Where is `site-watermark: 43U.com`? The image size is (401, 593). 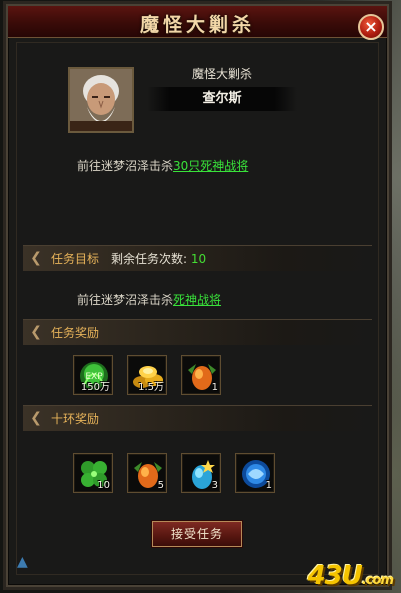 site-watermark: 43U.com is located at coordinates (350, 576).